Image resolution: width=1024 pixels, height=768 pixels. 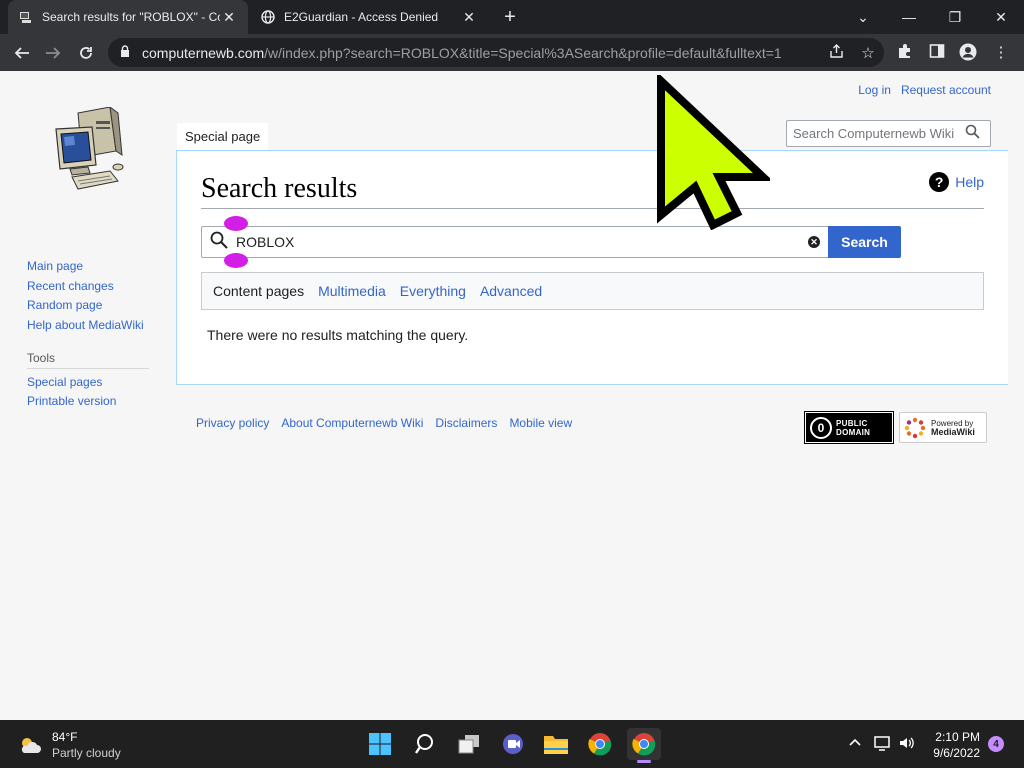 What do you see at coordinates (88, 149) in the screenshot?
I see `wiki-logo` at bounding box center [88, 149].